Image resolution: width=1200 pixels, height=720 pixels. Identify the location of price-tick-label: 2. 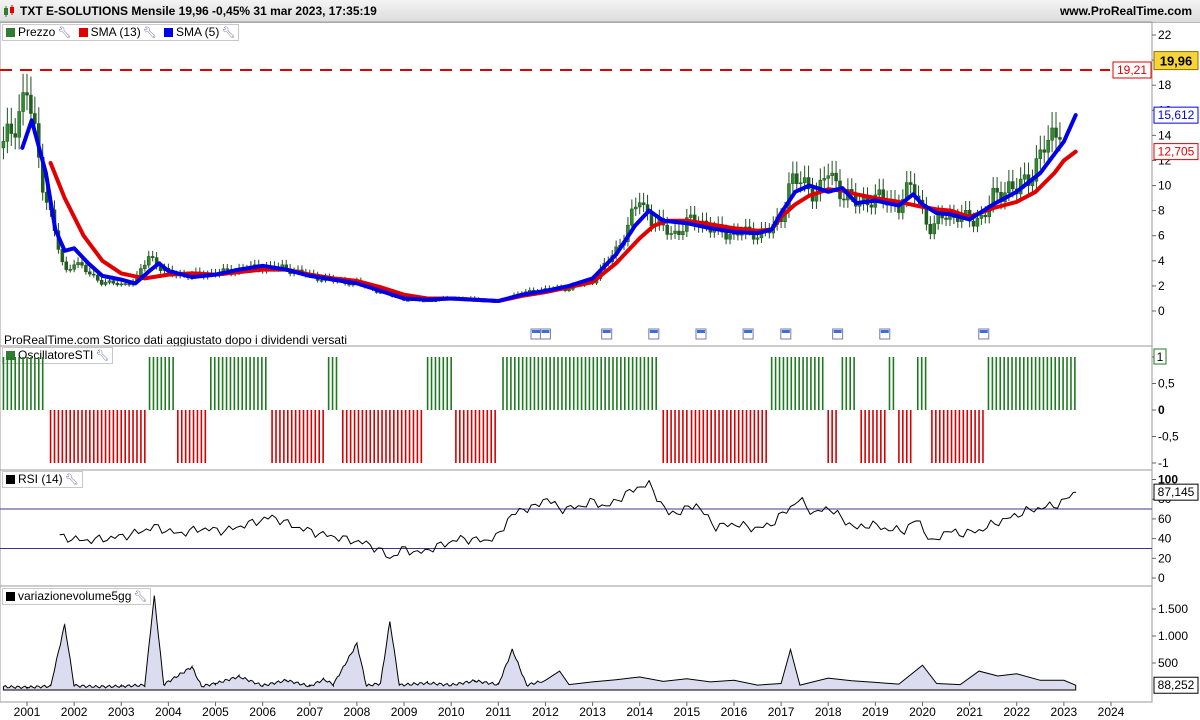
(1161, 286).